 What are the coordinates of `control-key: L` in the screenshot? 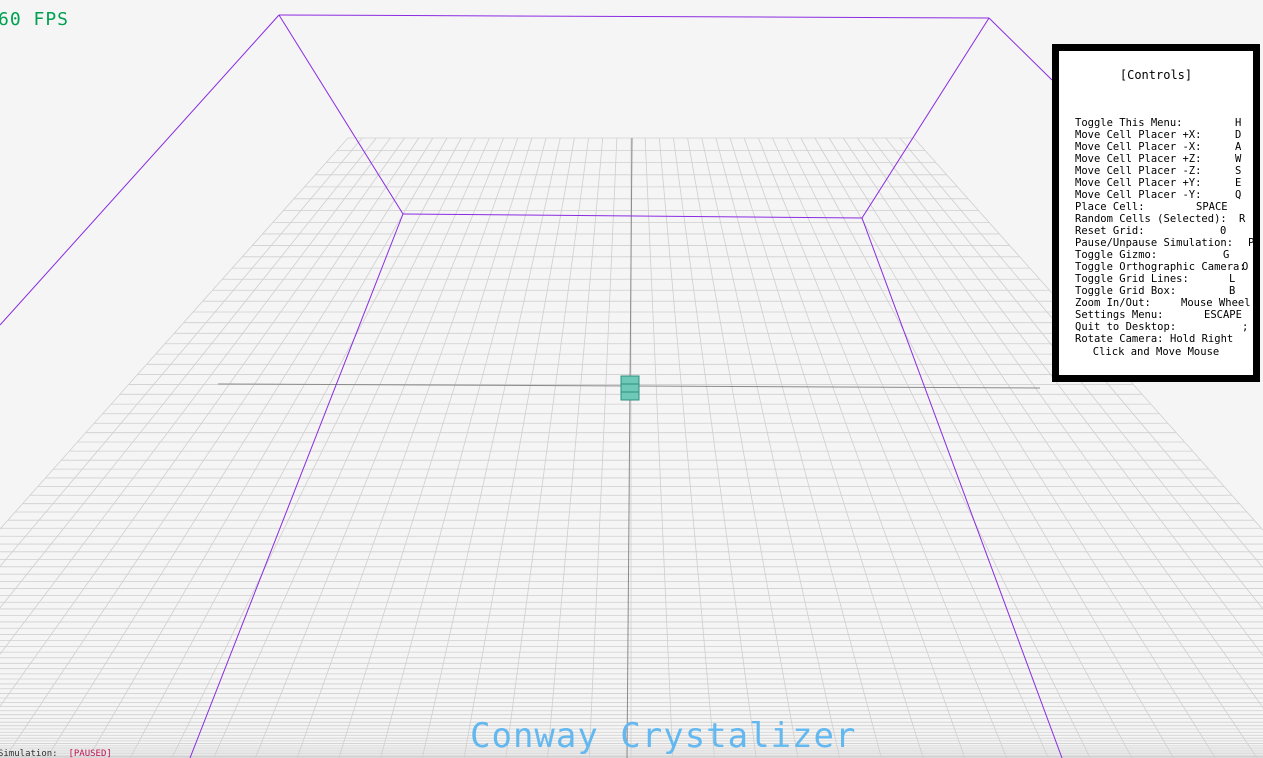 It's located at (1232, 279).